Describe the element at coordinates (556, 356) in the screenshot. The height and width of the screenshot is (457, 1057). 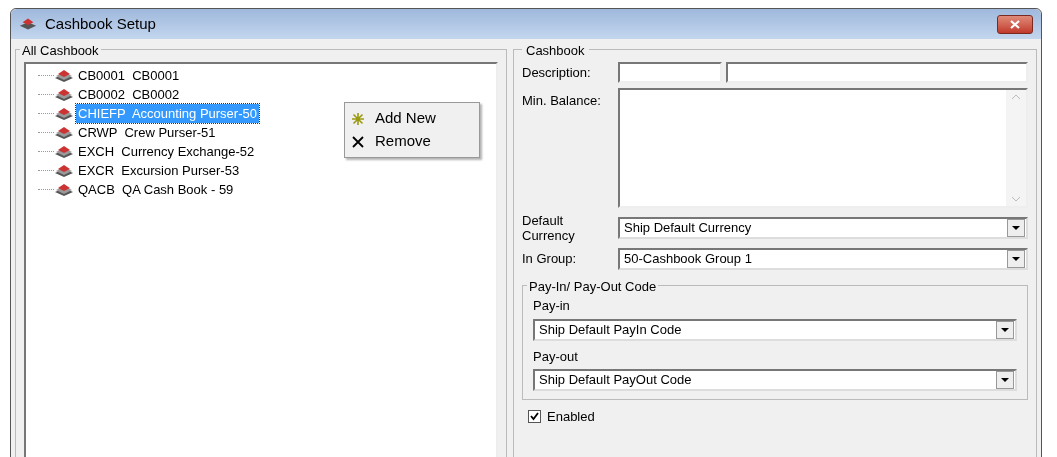
I see `field-label: Pay-out` at that location.